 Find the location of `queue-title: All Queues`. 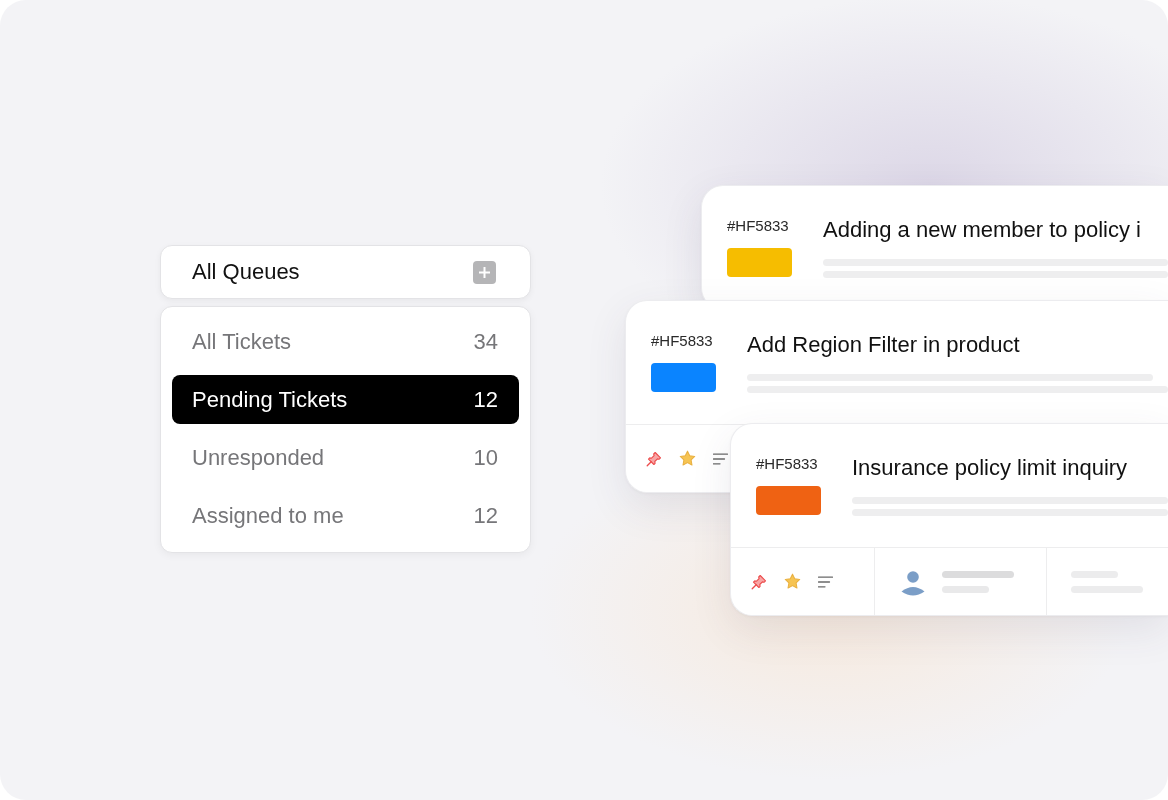

queue-title: All Queues is located at coordinates (246, 272).